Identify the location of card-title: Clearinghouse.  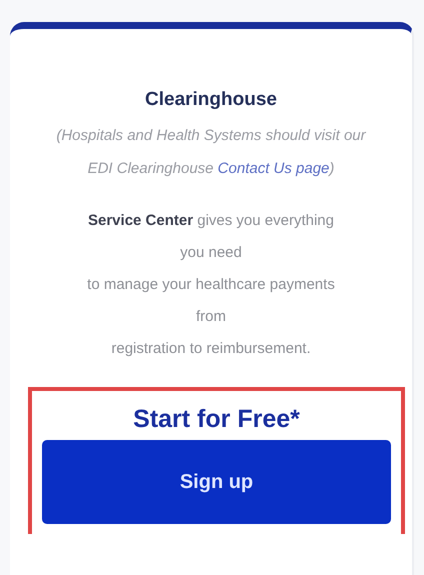
(211, 100).